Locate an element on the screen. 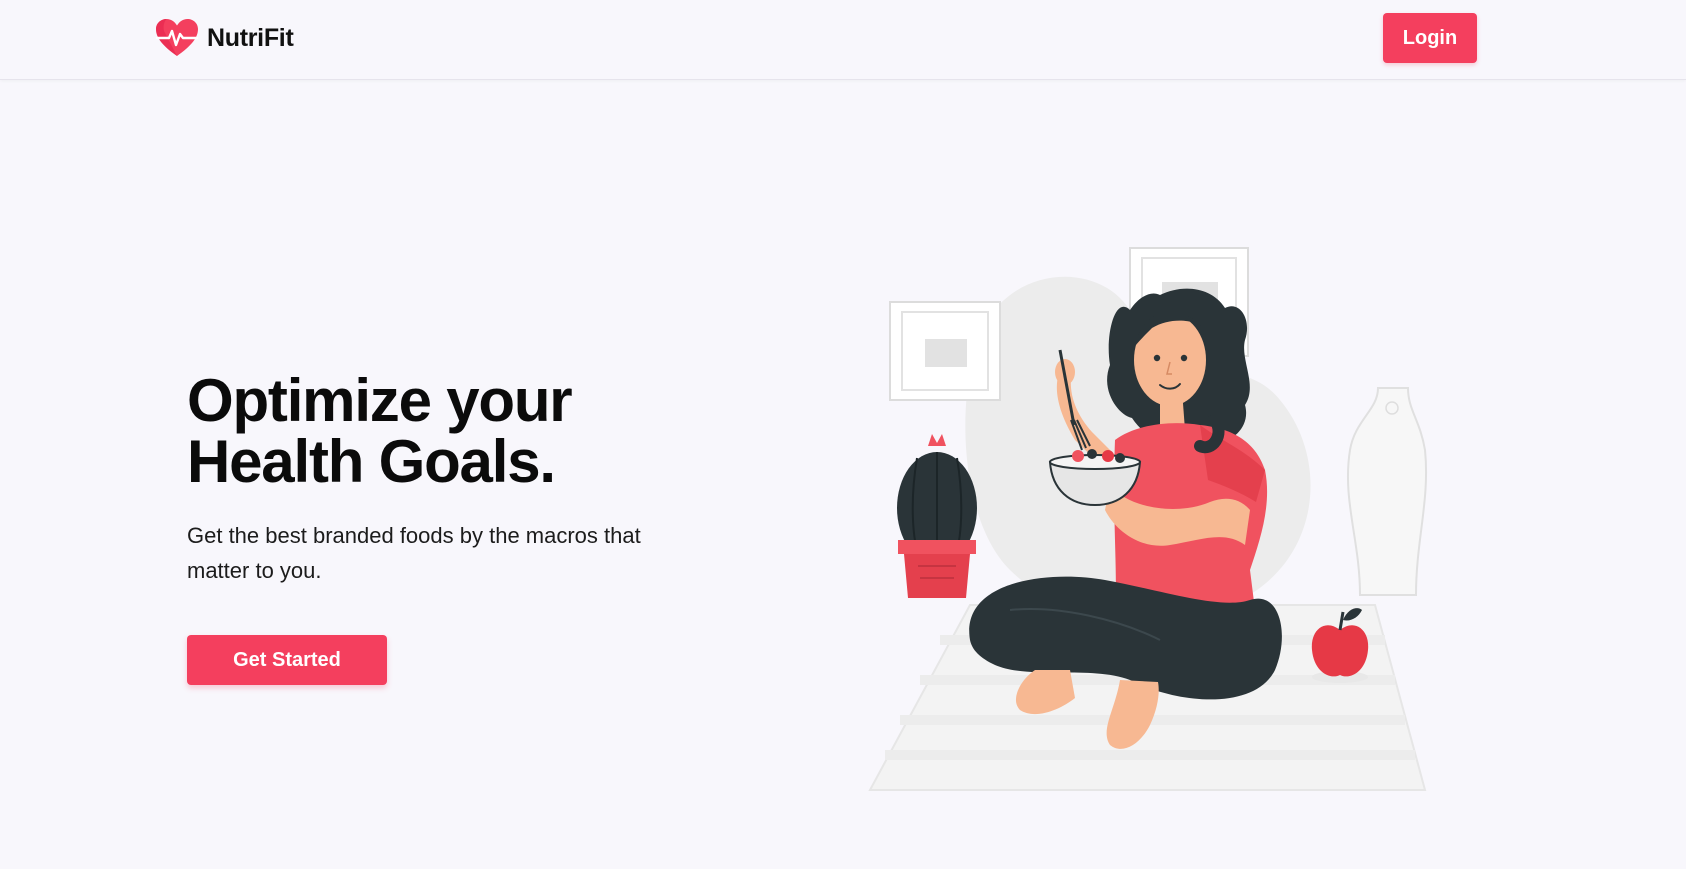 This screenshot has height=869, width=1686. hero-title-line-2: Health Goals. is located at coordinates (371, 461).